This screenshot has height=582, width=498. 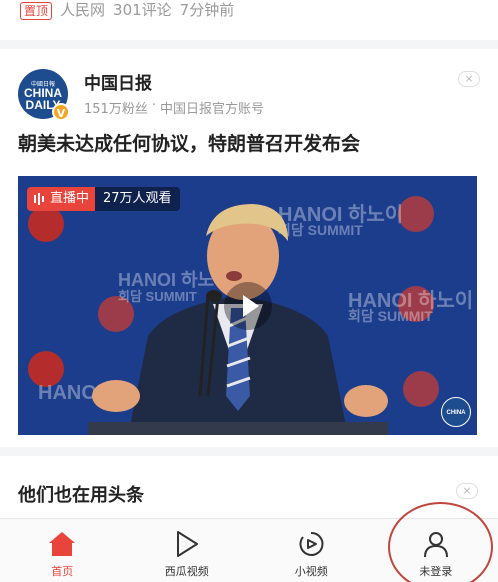 I want to click on account-desc: 中国日报官方账号, so click(x=211, y=109).